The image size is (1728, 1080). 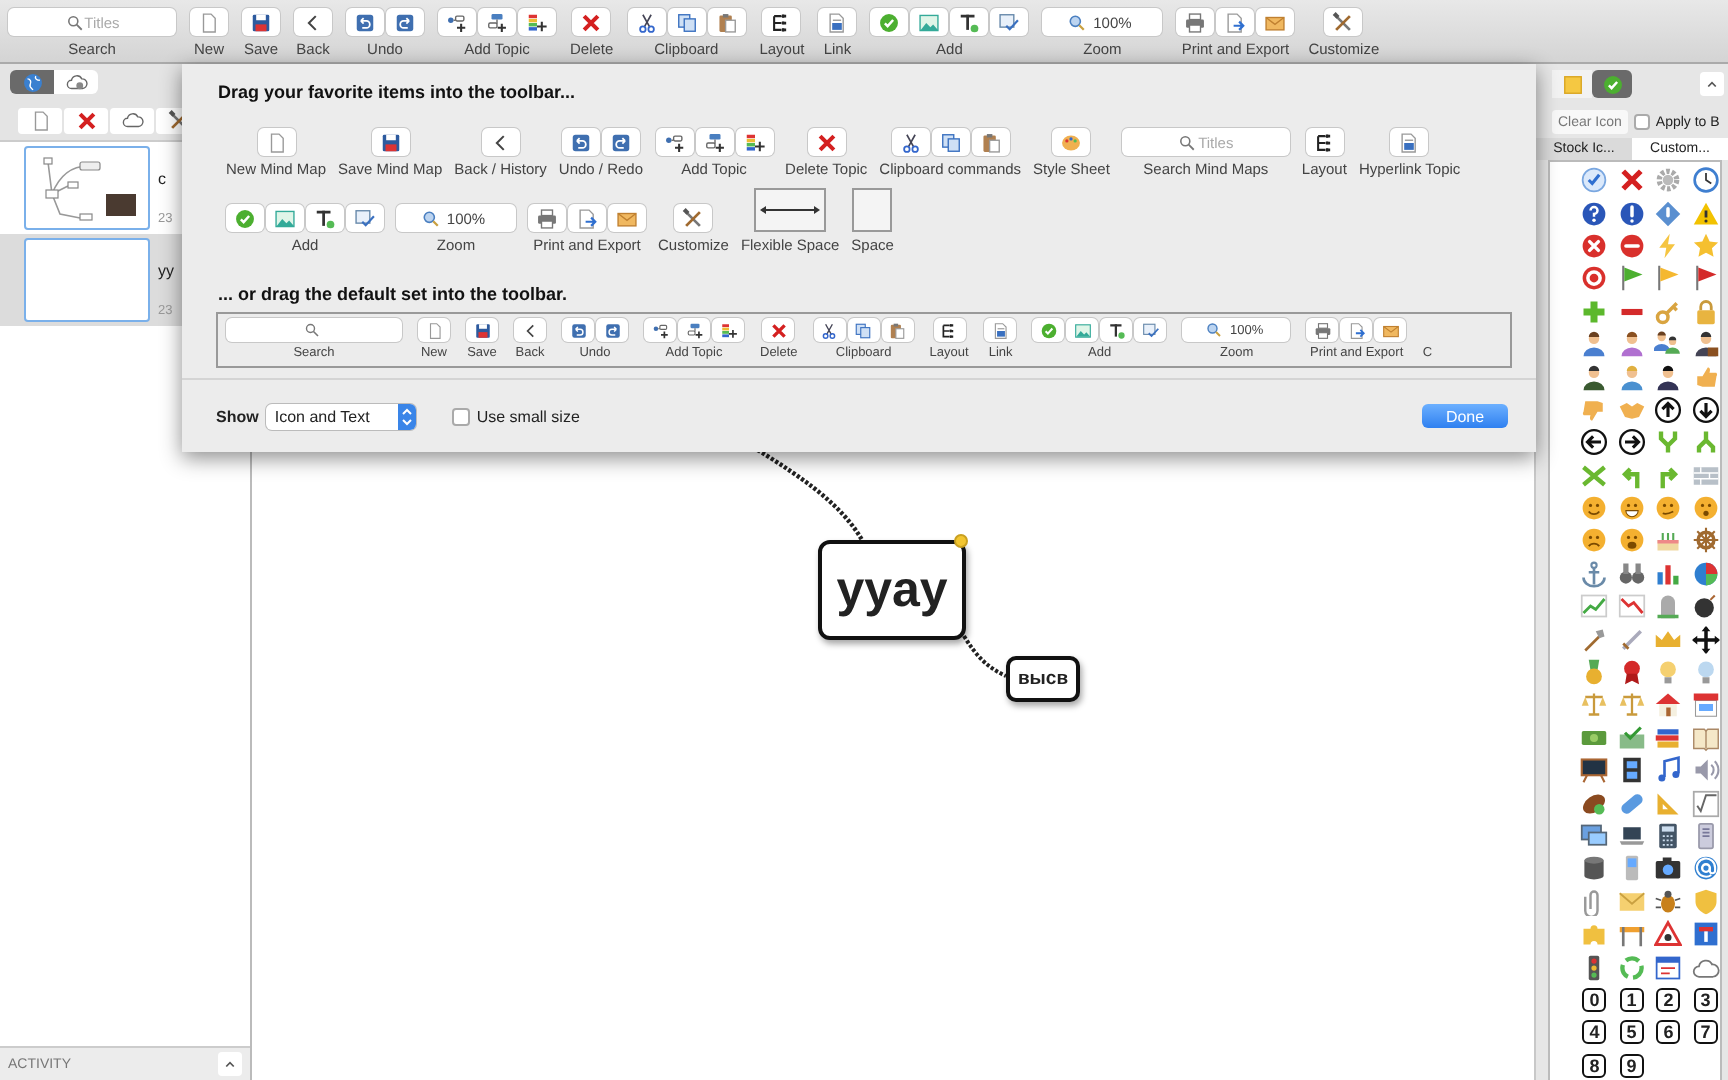 I want to click on number-tag: 1, so click(x=1631, y=999).